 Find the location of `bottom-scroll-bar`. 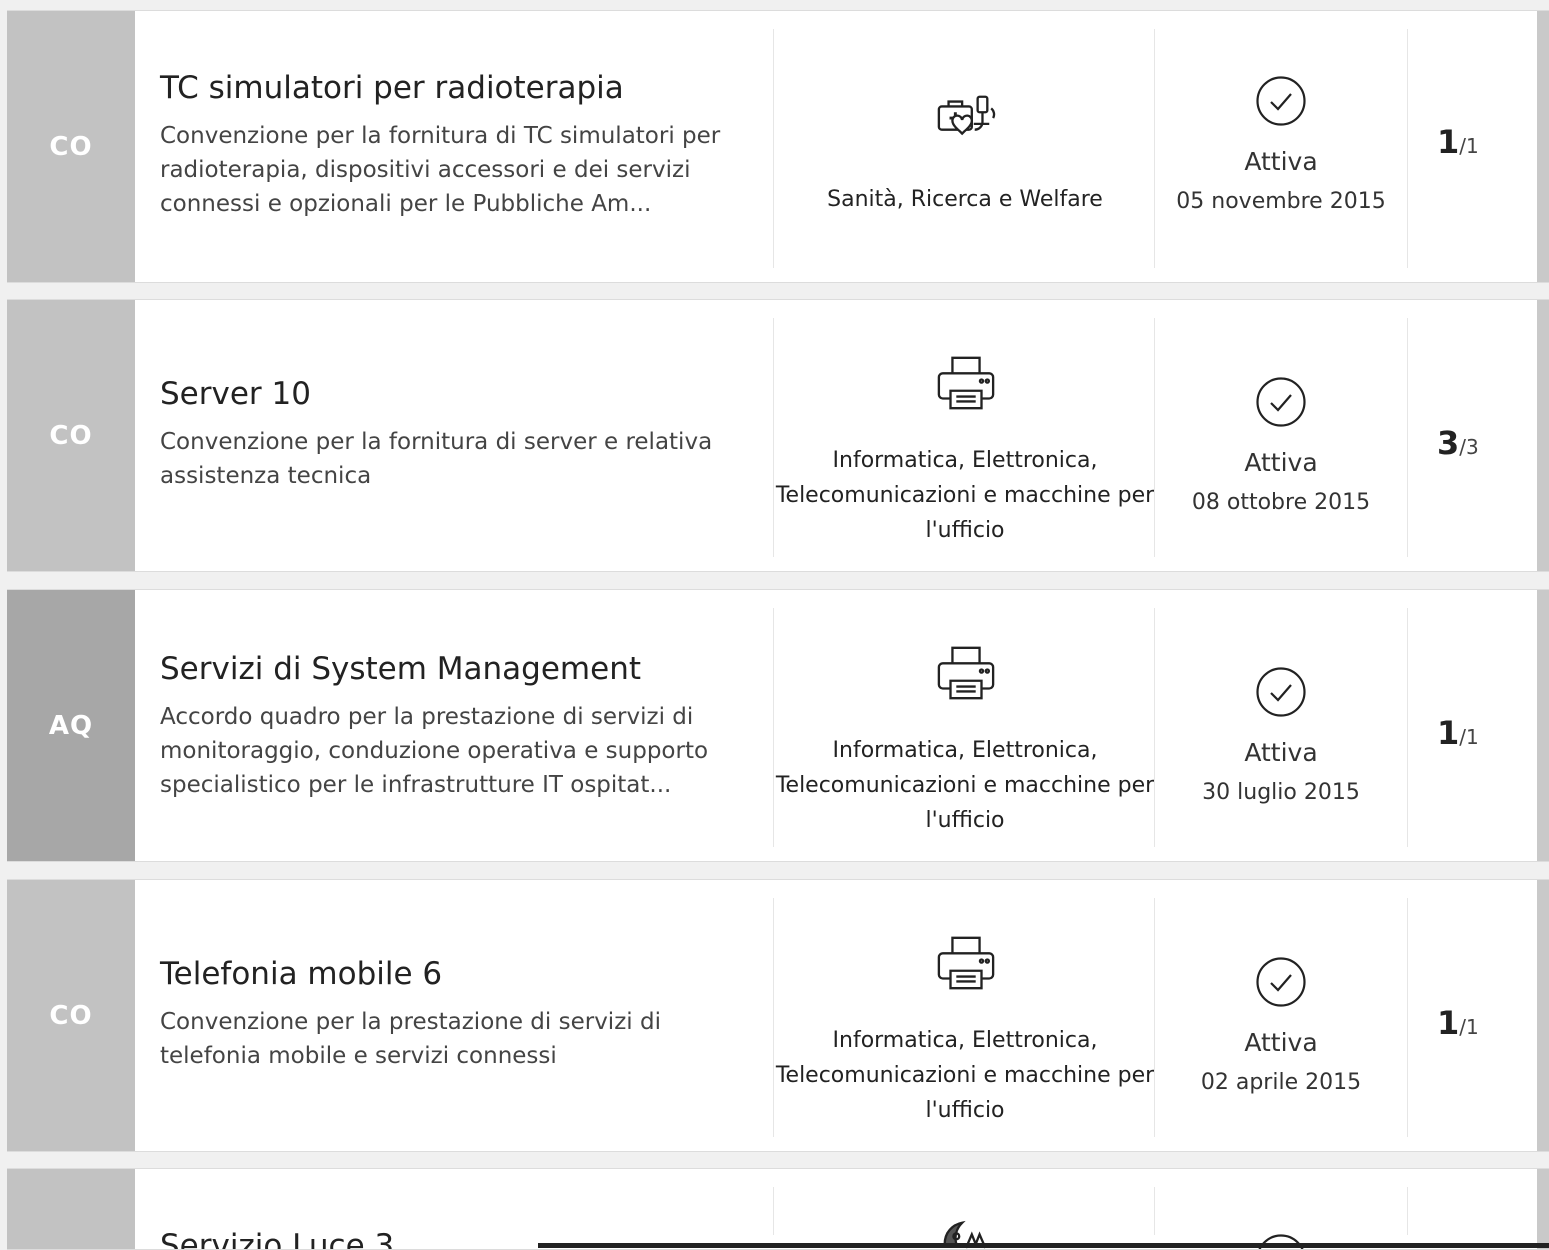

bottom-scroll-bar is located at coordinates (1043, 1245).